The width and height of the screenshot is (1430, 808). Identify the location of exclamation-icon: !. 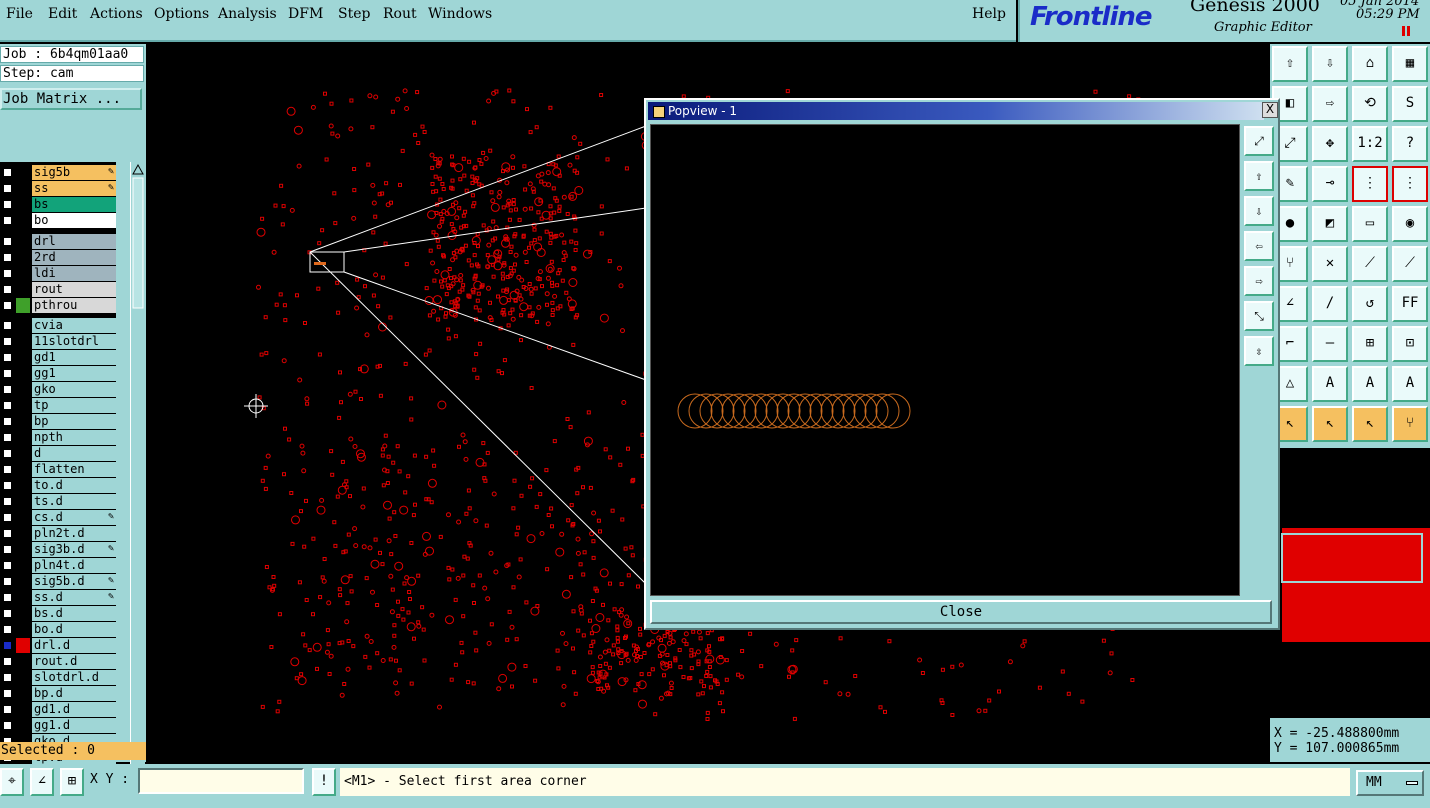
(324, 782).